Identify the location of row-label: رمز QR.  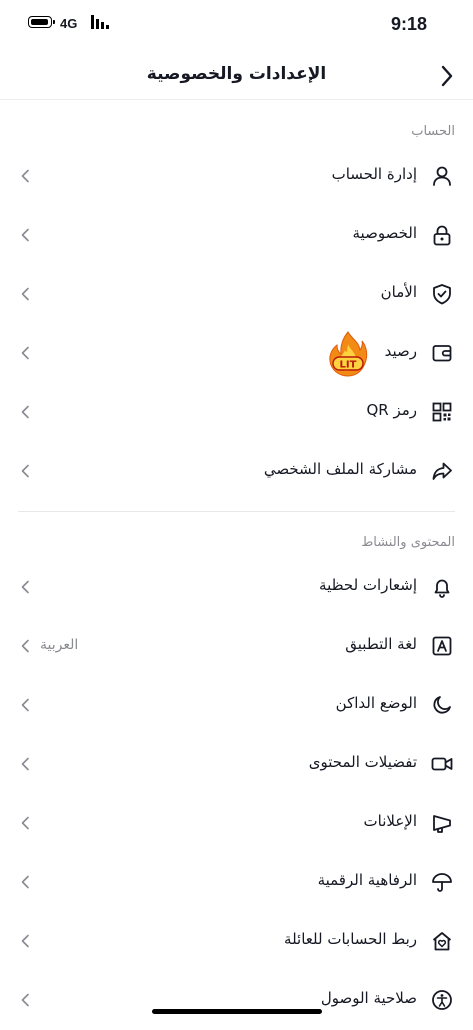
(391, 410).